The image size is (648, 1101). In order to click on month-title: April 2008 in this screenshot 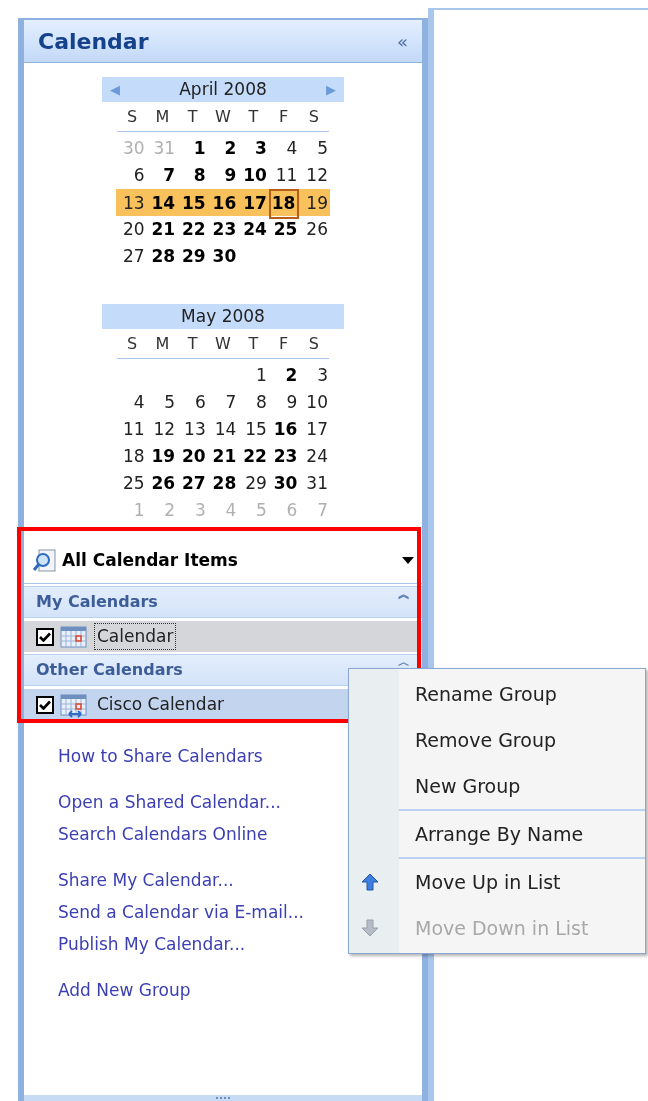, I will do `click(223, 89)`.